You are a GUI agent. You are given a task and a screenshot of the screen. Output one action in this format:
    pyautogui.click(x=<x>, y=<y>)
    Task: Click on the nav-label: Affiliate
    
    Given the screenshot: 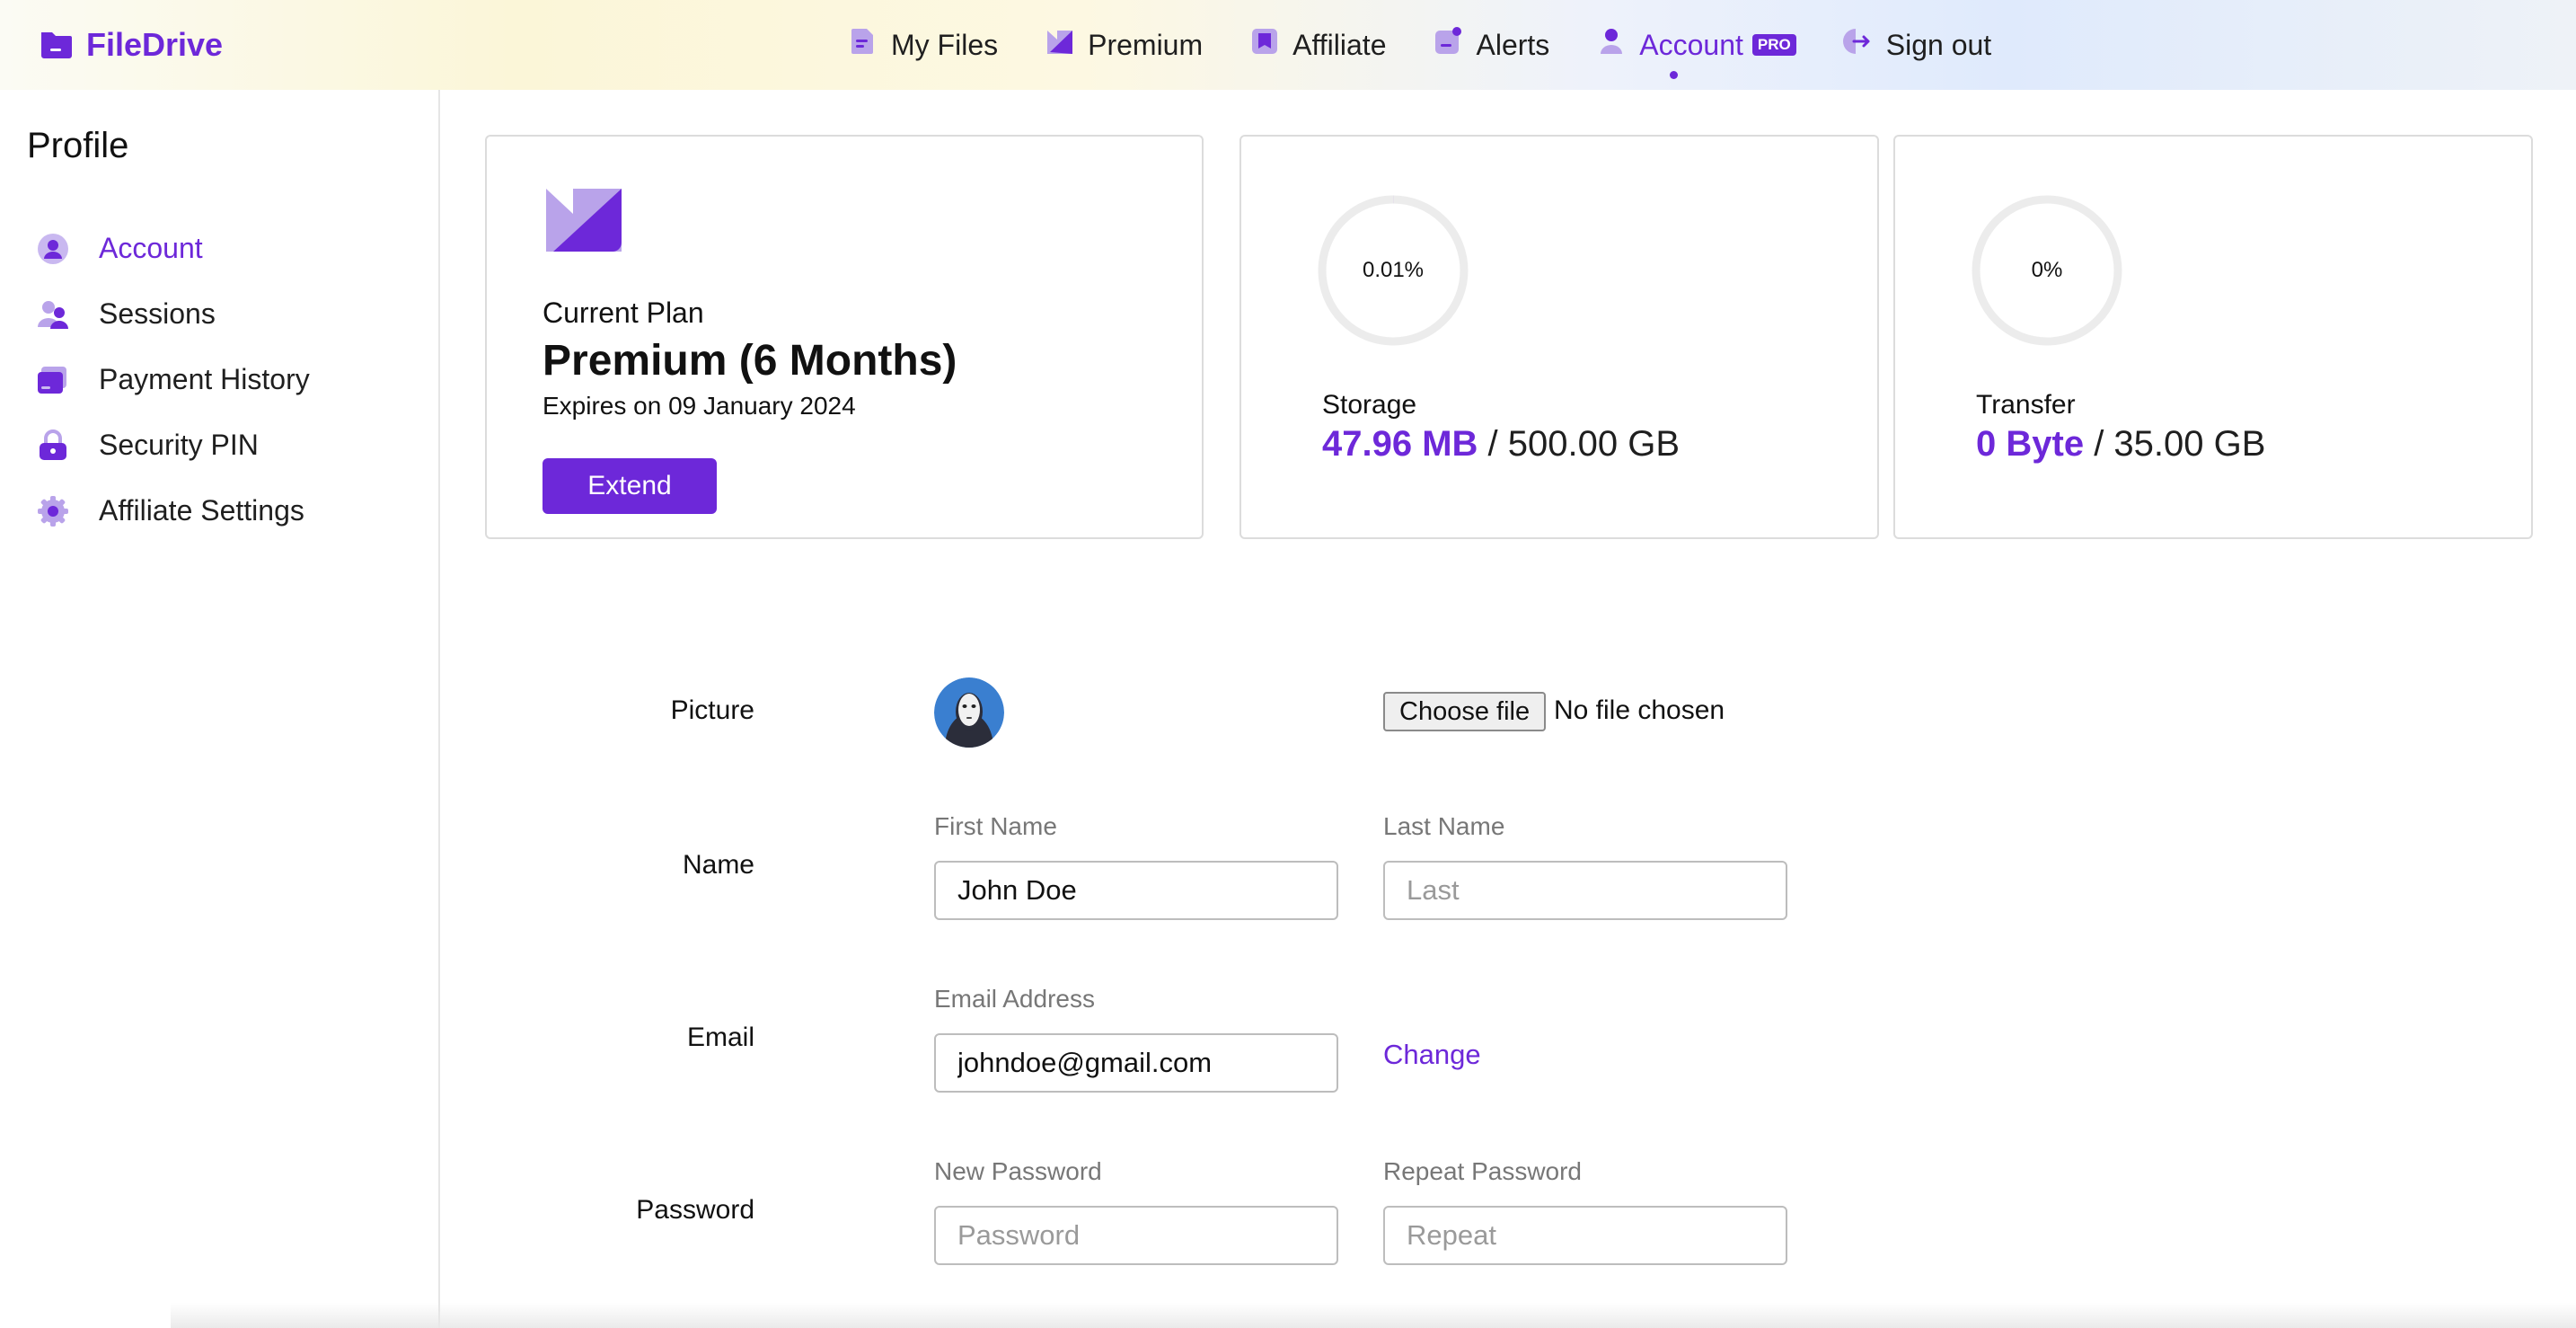 What is the action you would take?
    pyautogui.click(x=1339, y=44)
    